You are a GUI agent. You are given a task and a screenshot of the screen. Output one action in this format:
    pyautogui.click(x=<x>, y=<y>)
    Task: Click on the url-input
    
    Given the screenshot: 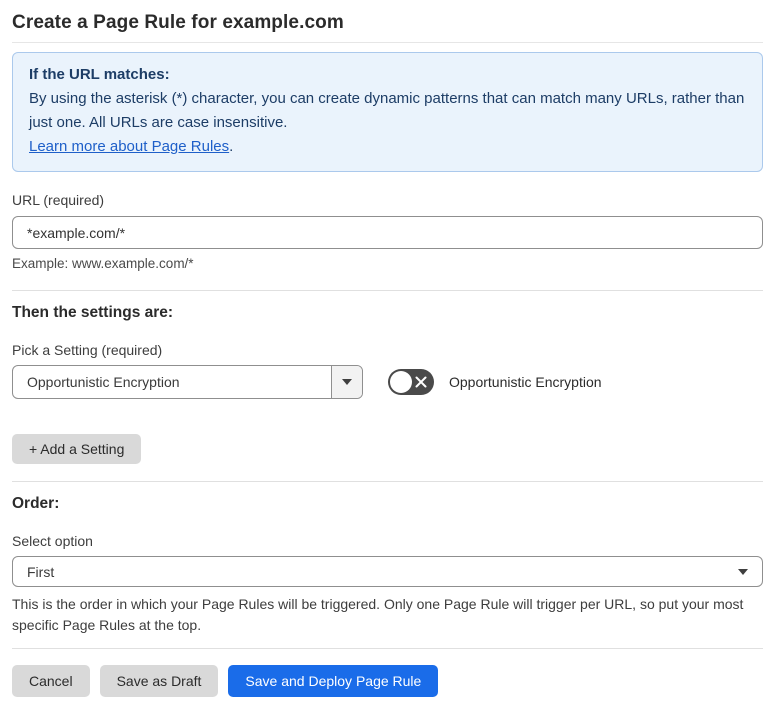 What is the action you would take?
    pyautogui.click(x=387, y=232)
    